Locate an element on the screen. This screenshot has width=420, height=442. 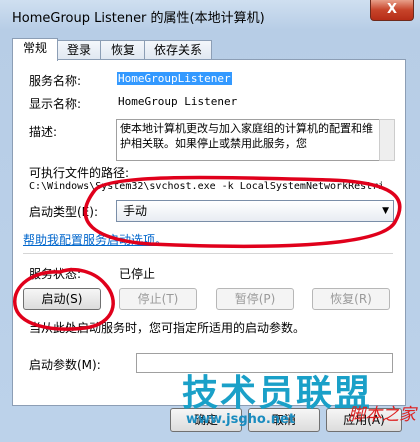
watermark-url: www.jsgho.net is located at coordinates (241, 419).